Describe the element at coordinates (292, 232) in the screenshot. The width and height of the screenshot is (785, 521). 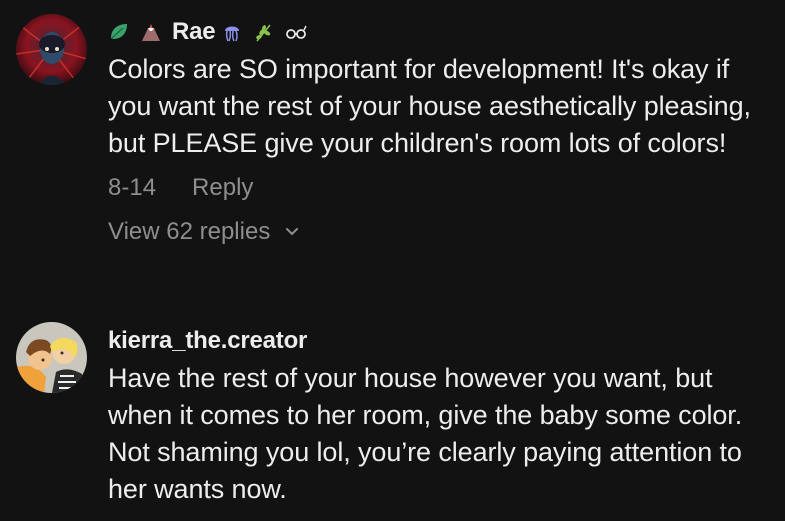
I see `chevron-down-icon` at that location.